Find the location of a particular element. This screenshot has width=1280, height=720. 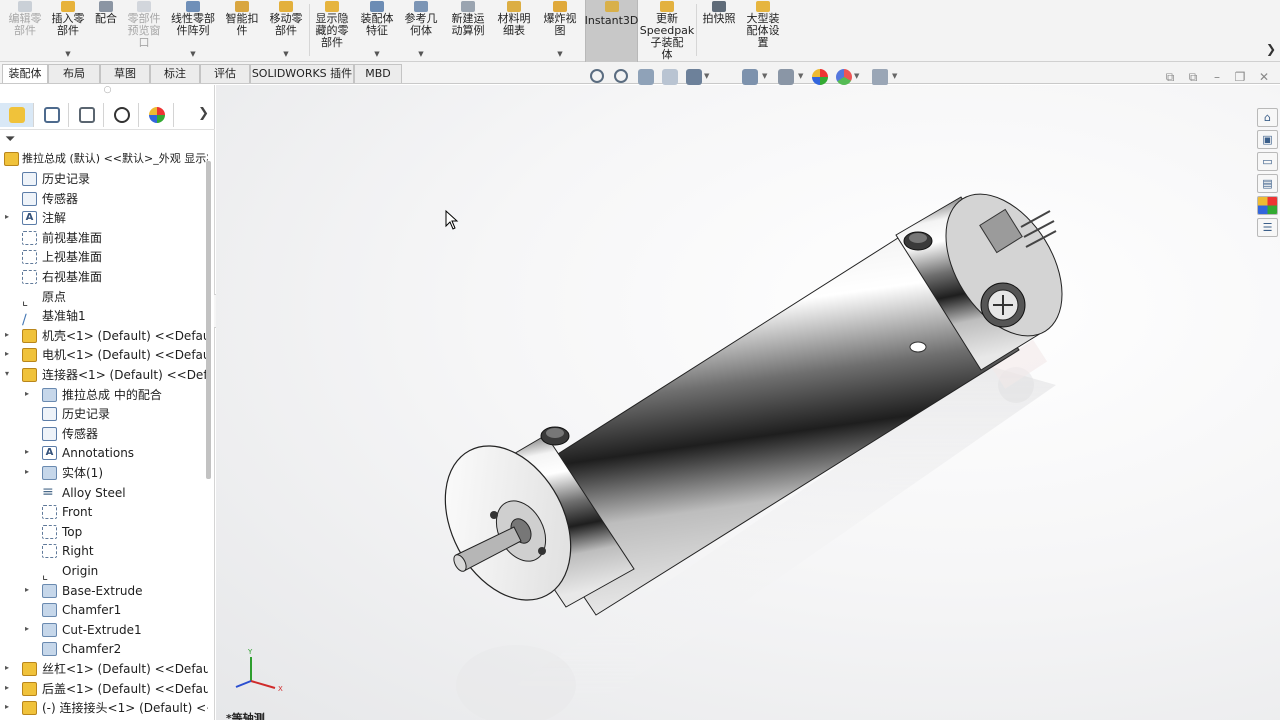

tile-right-icon: ⧉ is located at coordinates (1193, 77).